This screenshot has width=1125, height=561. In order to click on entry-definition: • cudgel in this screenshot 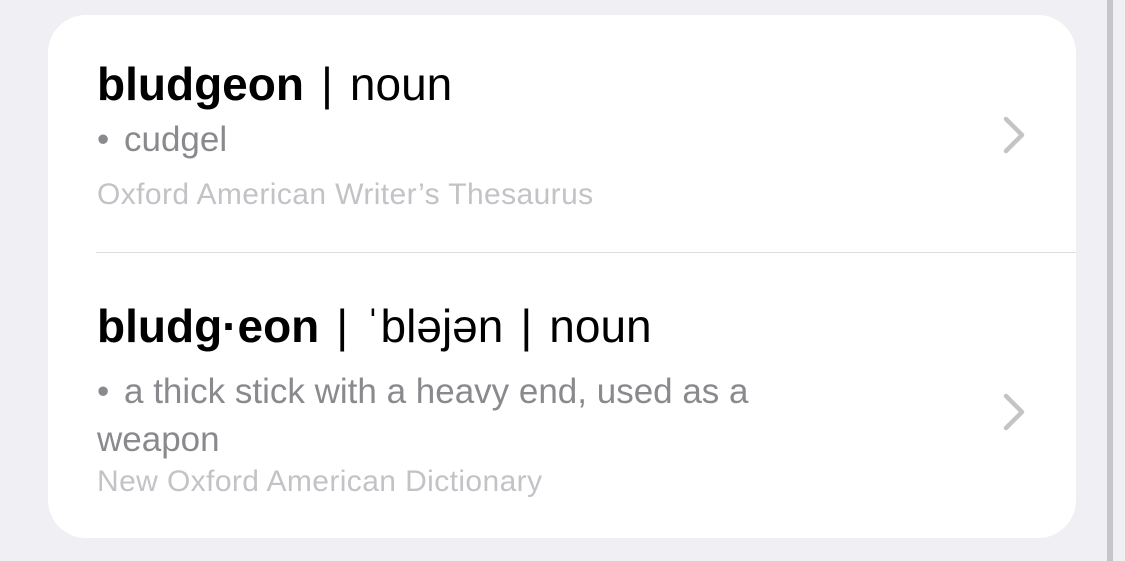, I will do `click(162, 140)`.